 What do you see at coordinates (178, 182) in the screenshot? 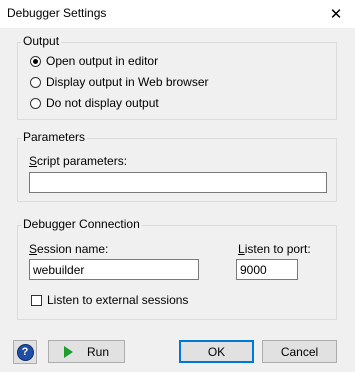
I see `script-parameters-input` at bounding box center [178, 182].